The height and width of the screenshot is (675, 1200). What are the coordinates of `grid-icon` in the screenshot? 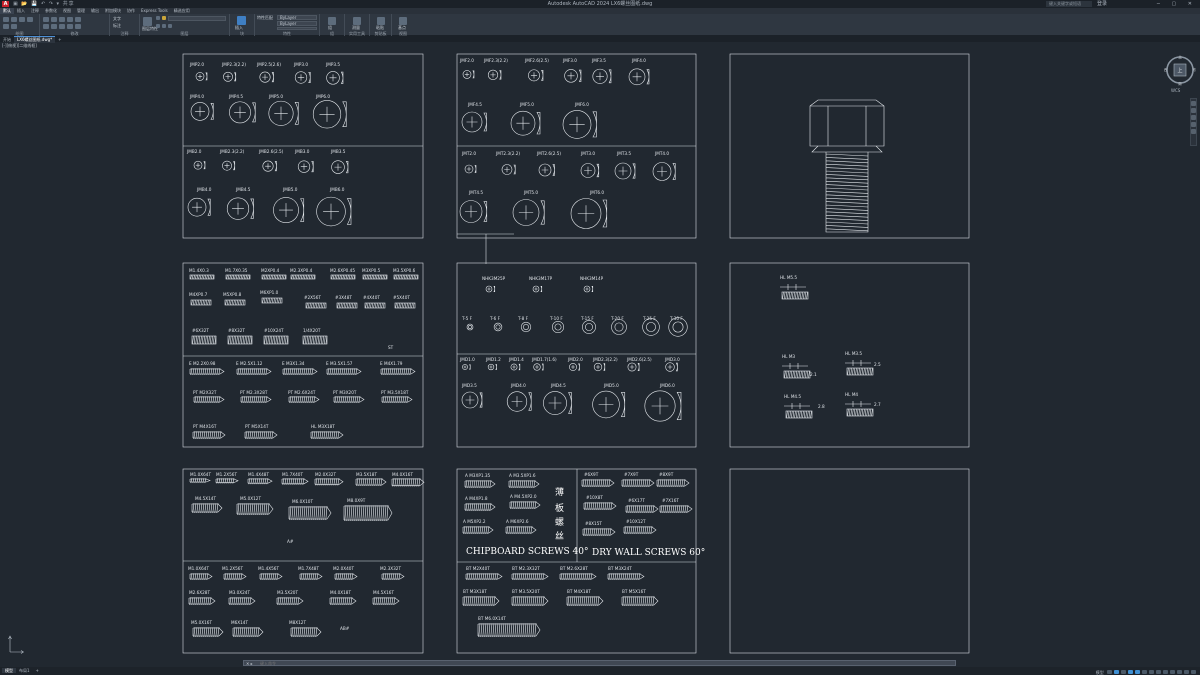 It's located at (1109, 672).